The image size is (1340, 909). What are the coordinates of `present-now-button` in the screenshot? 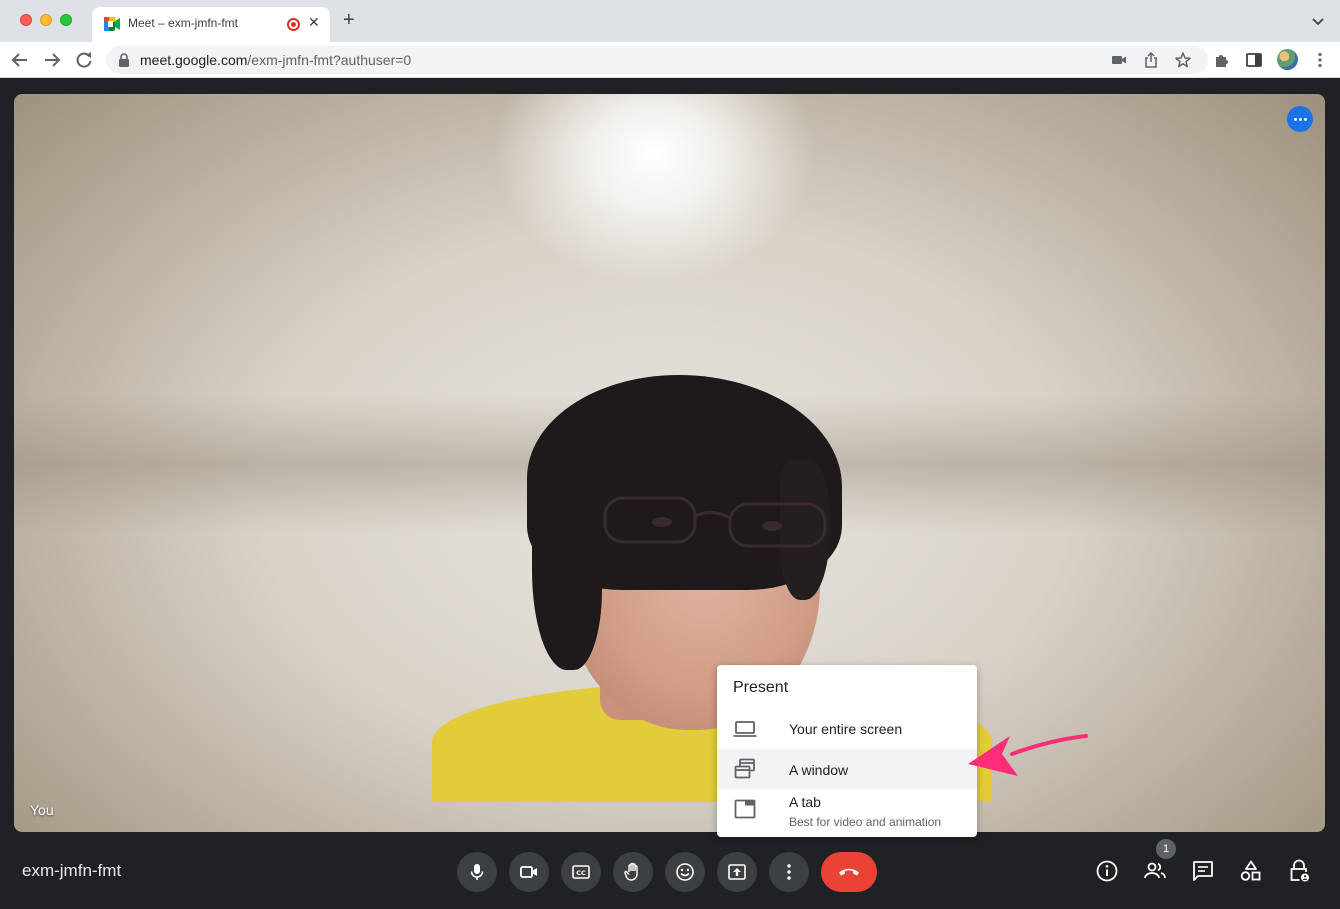 It's located at (737, 872).